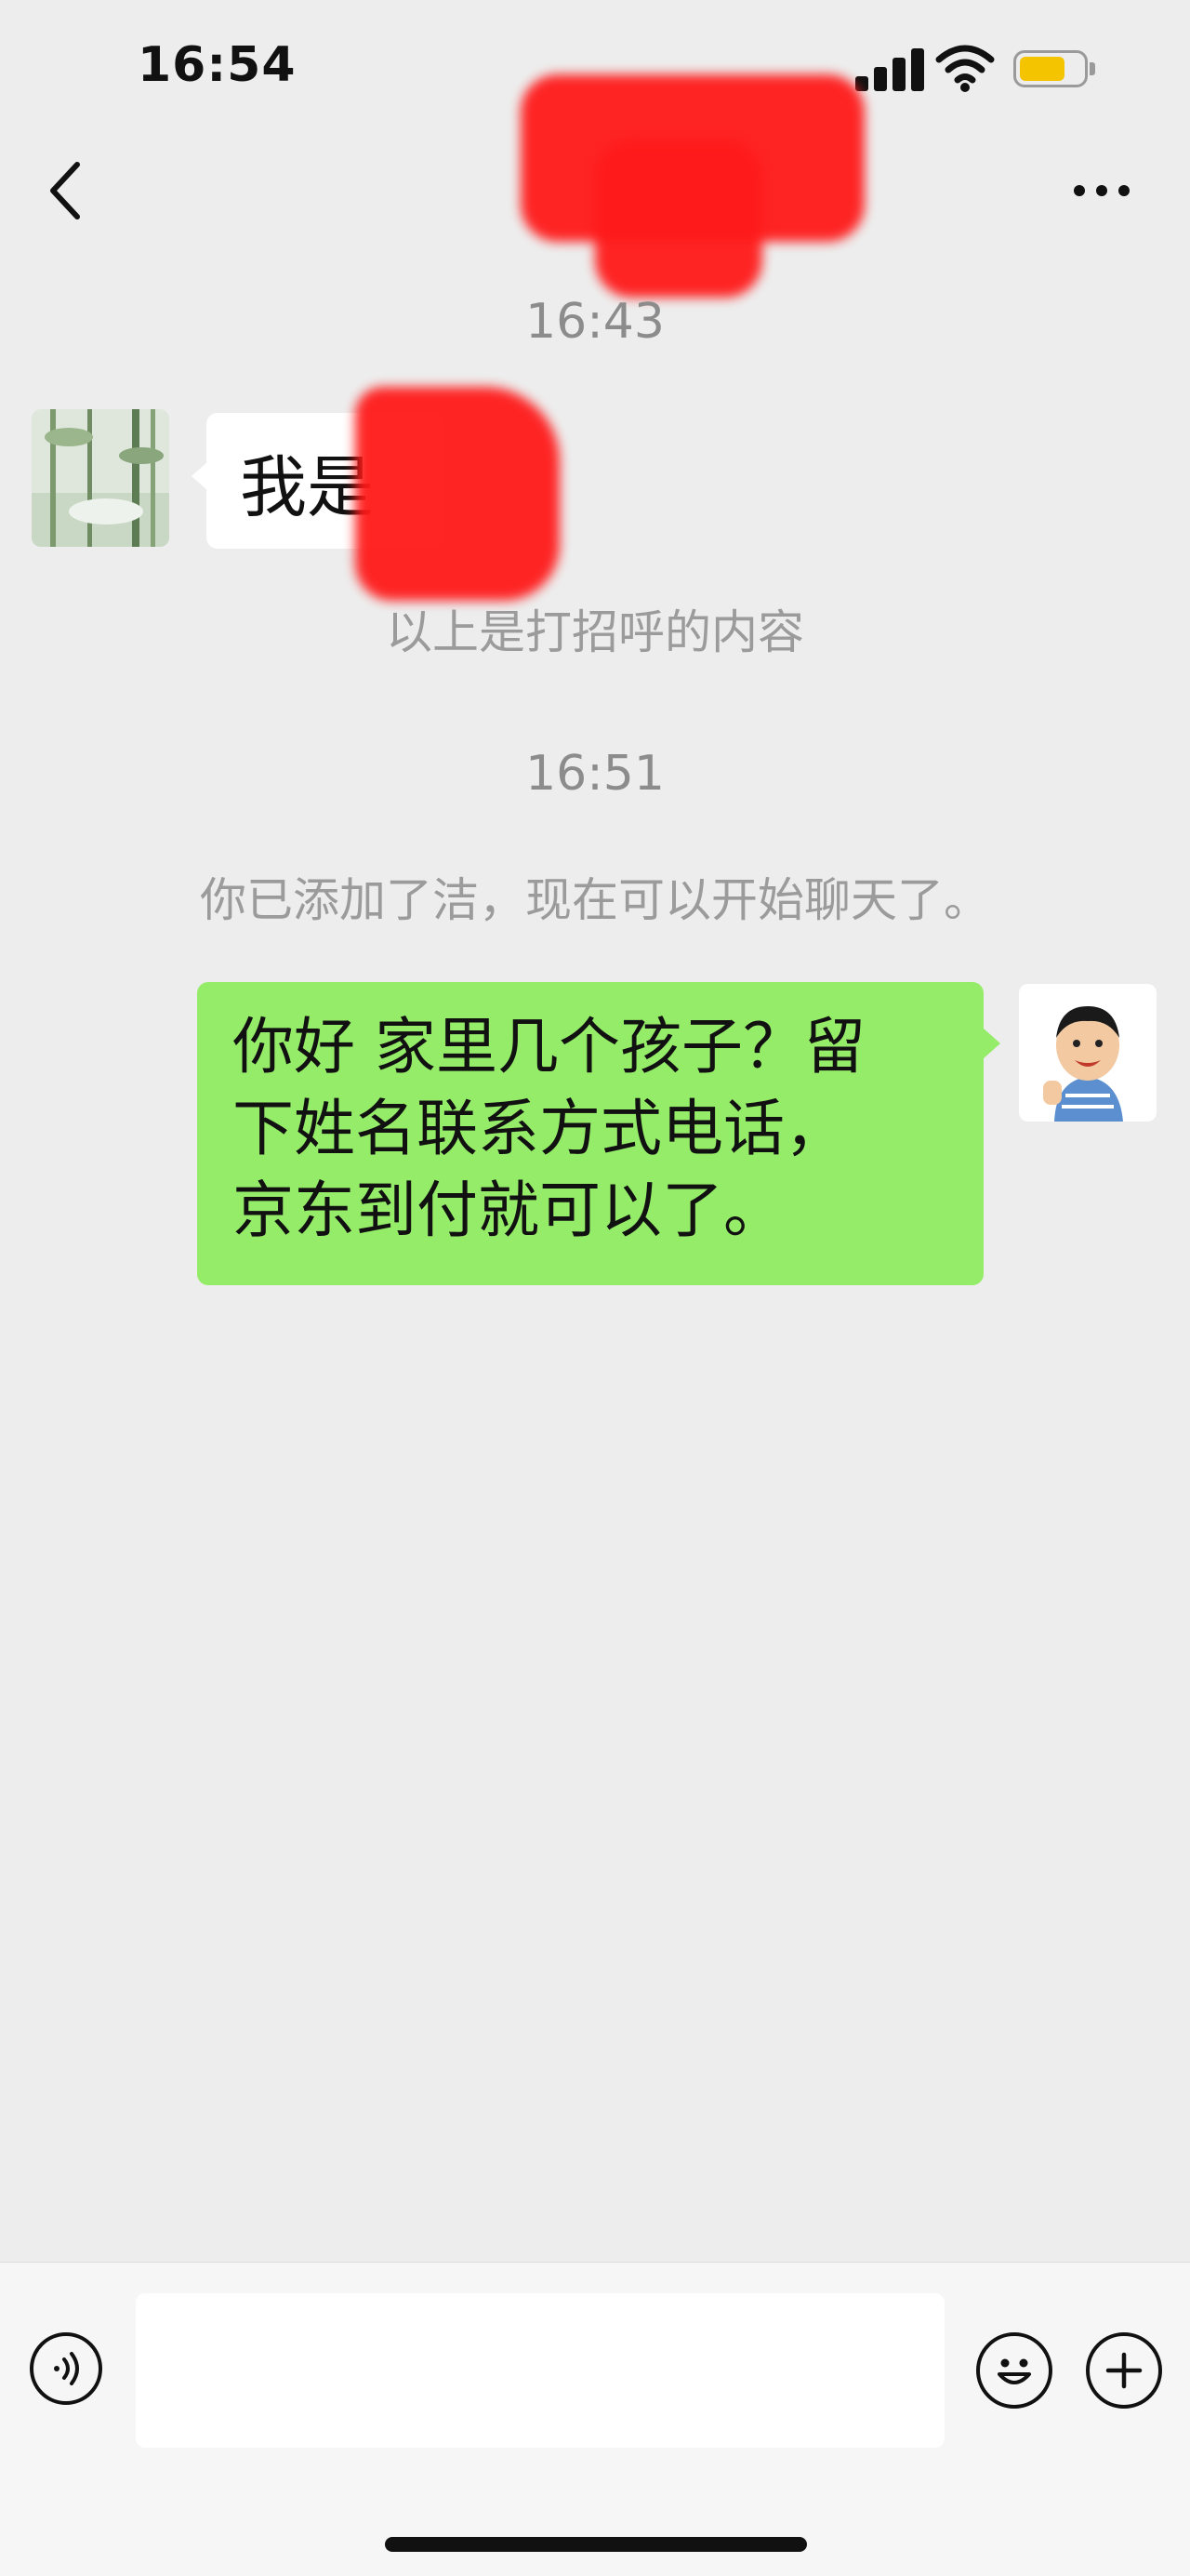  Describe the element at coordinates (595, 900) in the screenshot. I see `friend-added-notice: 你已添加了洁，现在可以开始聊天了。` at that location.